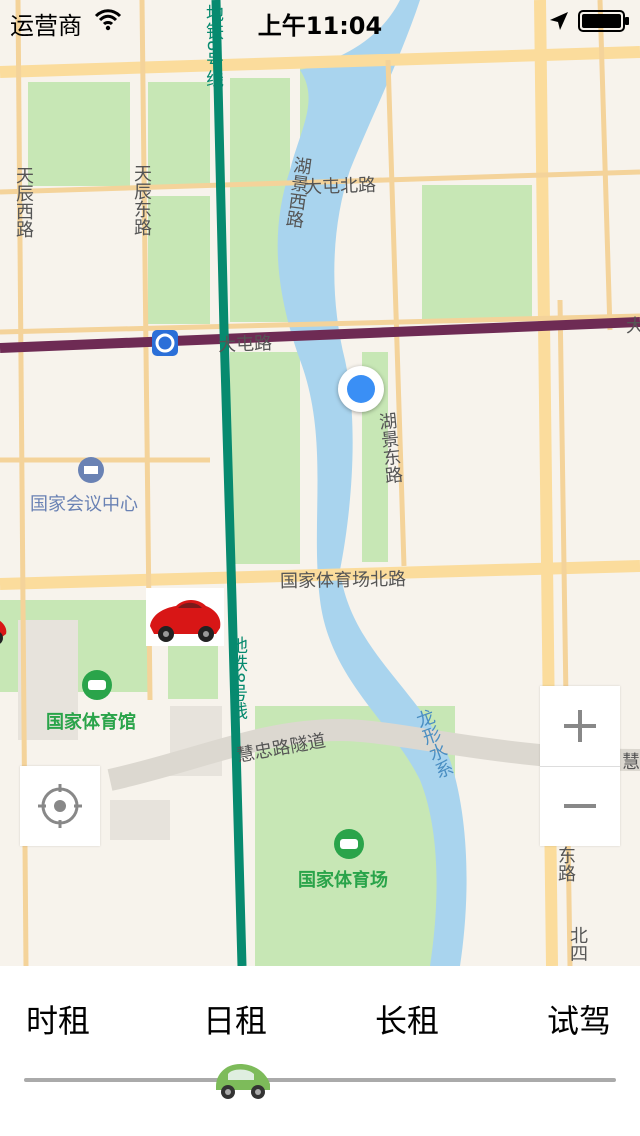 The height and width of the screenshot is (1136, 640). Describe the element at coordinates (91, 721) in the screenshot. I see `poi-gymnasium: 国家体育馆` at that location.